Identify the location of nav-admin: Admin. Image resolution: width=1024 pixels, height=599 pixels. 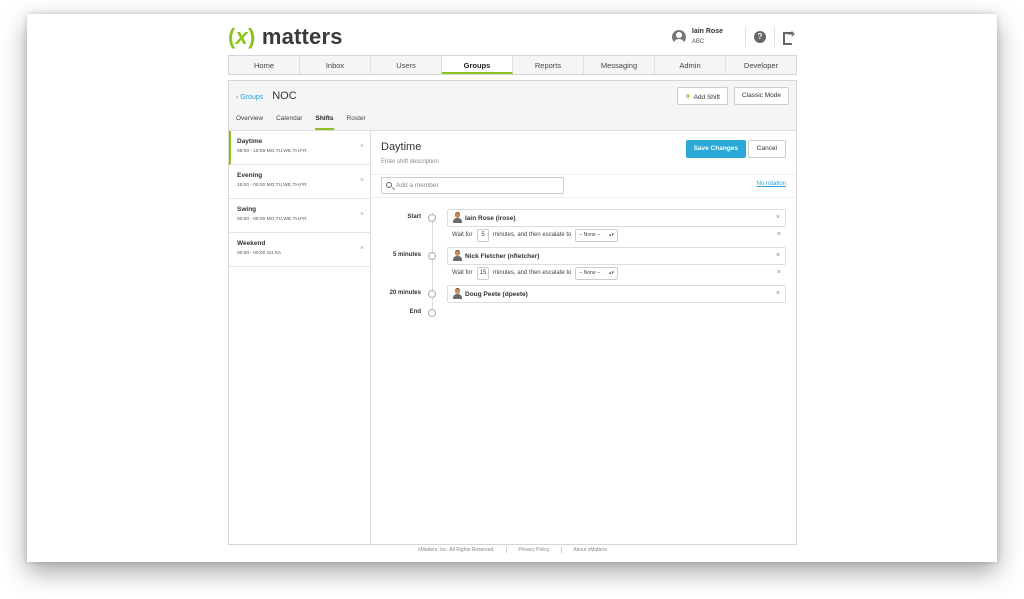
(690, 65).